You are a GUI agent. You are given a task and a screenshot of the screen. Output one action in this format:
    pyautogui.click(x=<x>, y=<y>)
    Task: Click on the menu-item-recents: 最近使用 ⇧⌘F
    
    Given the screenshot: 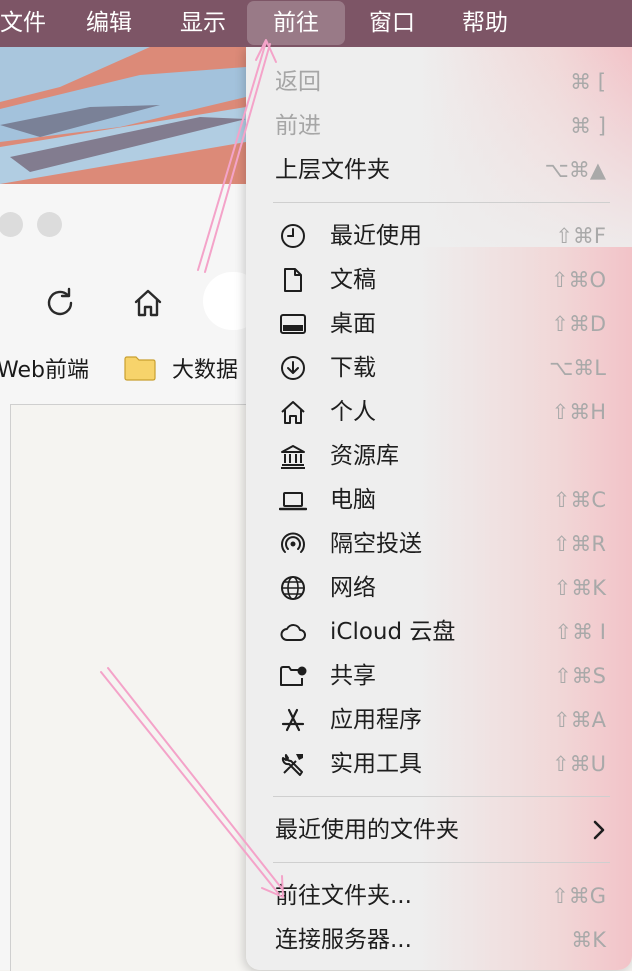 What is the action you would take?
    pyautogui.click(x=439, y=236)
    